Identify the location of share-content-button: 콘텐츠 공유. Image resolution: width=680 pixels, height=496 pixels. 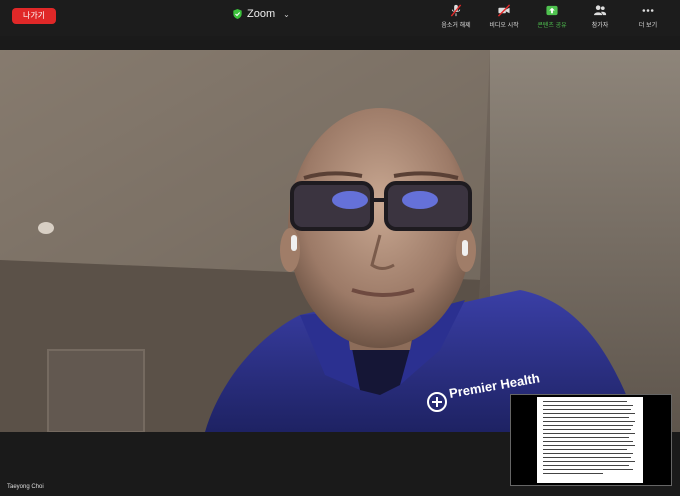
(552, 18).